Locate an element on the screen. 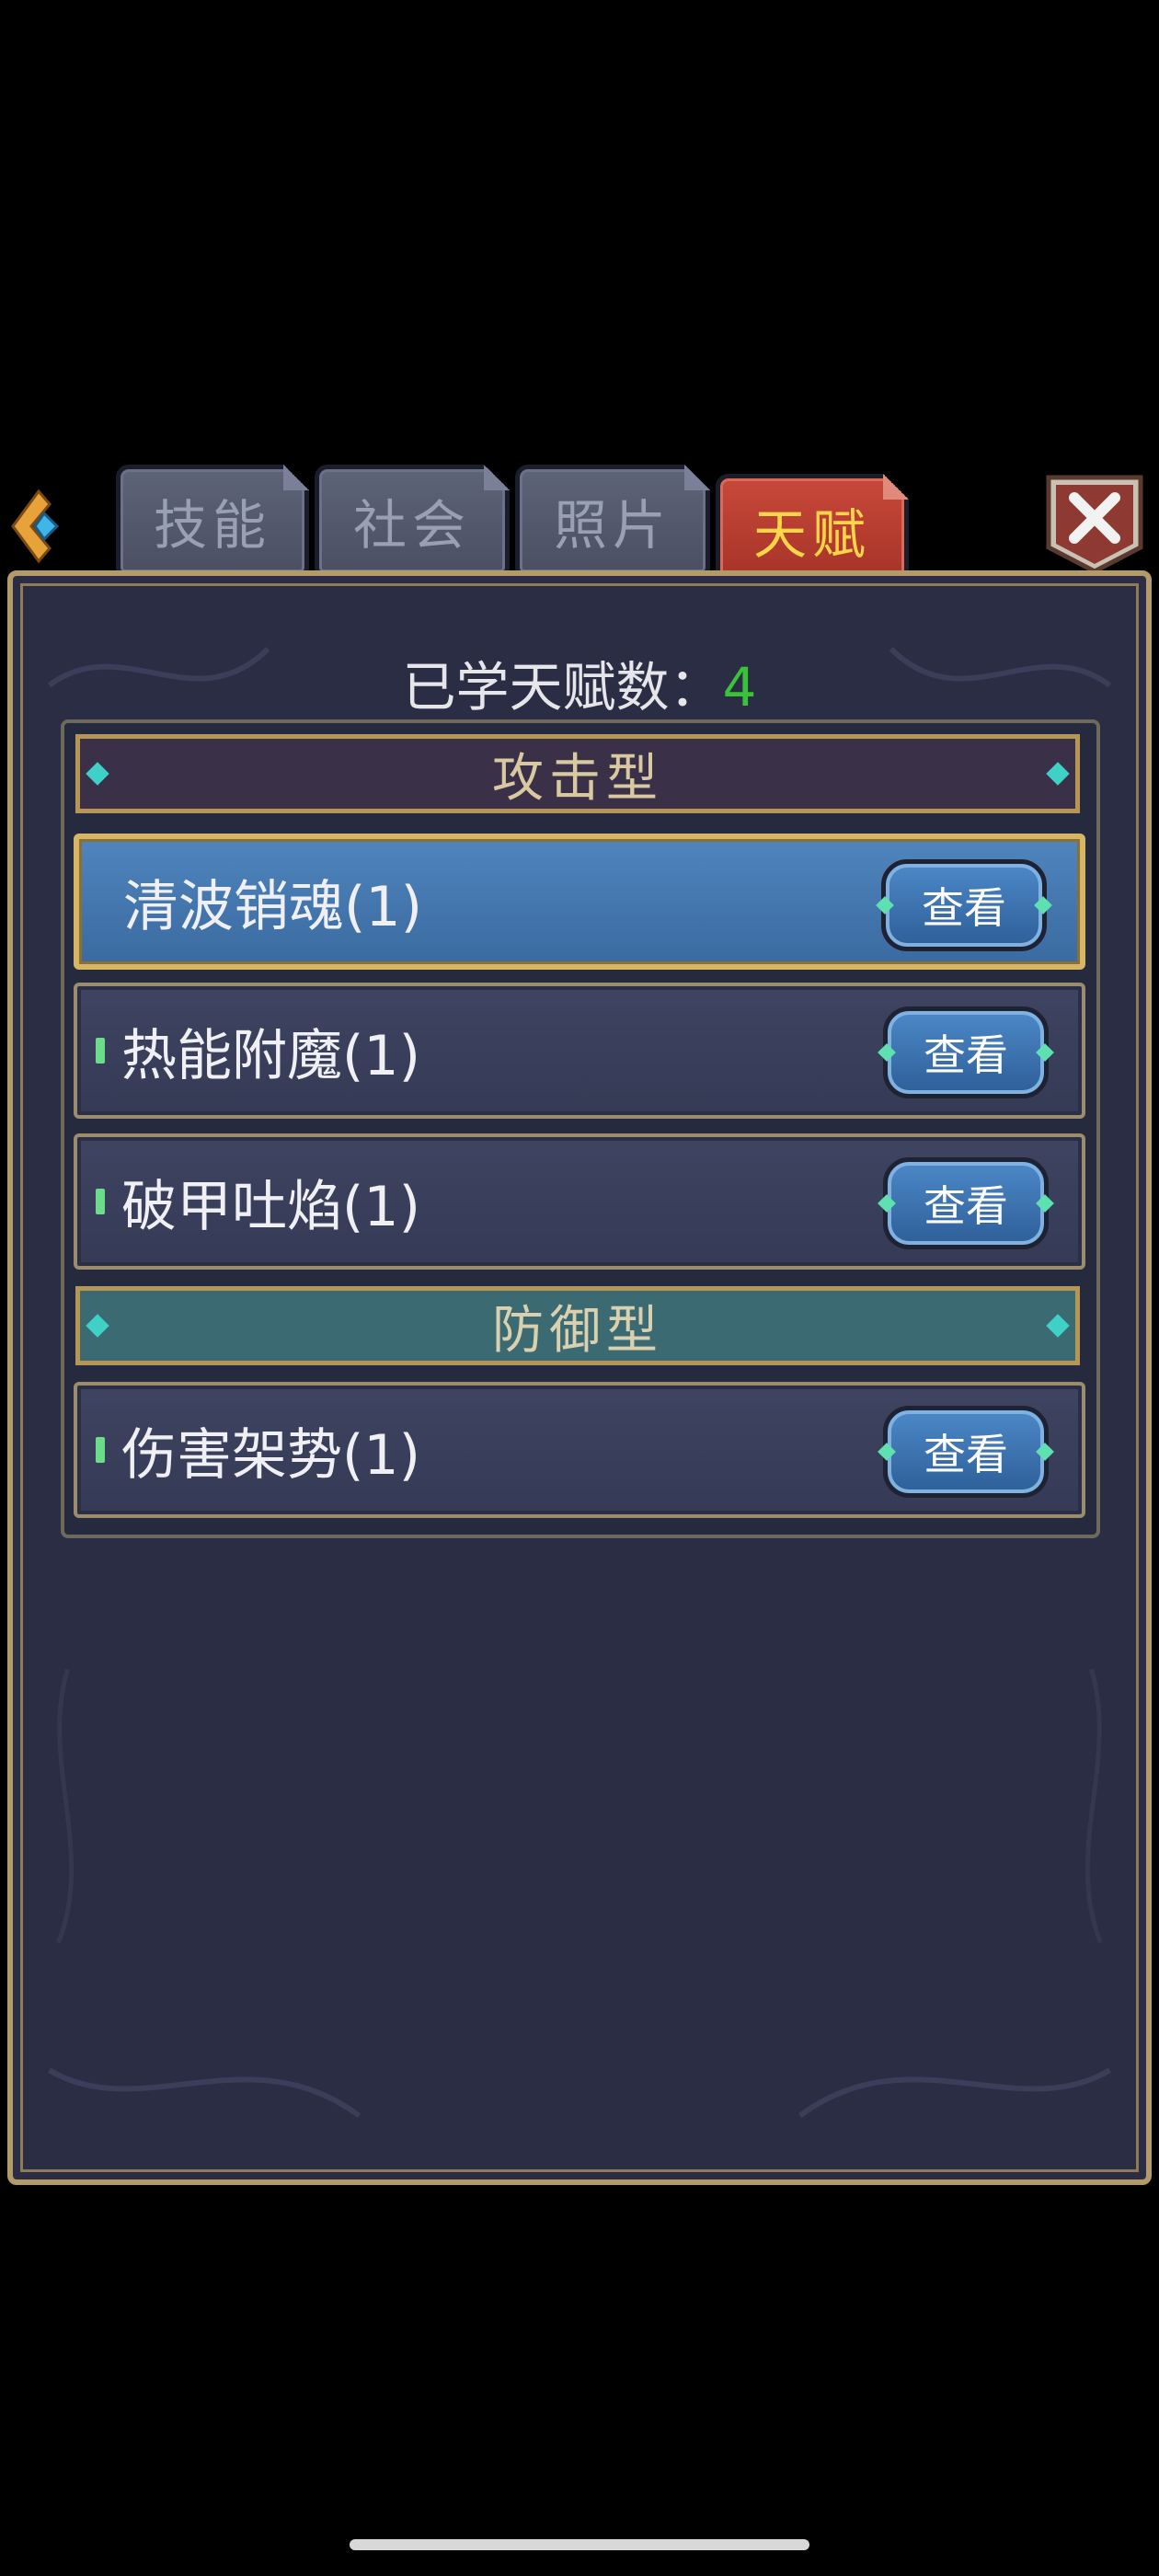  learned-count-value: 4 is located at coordinates (739, 687).